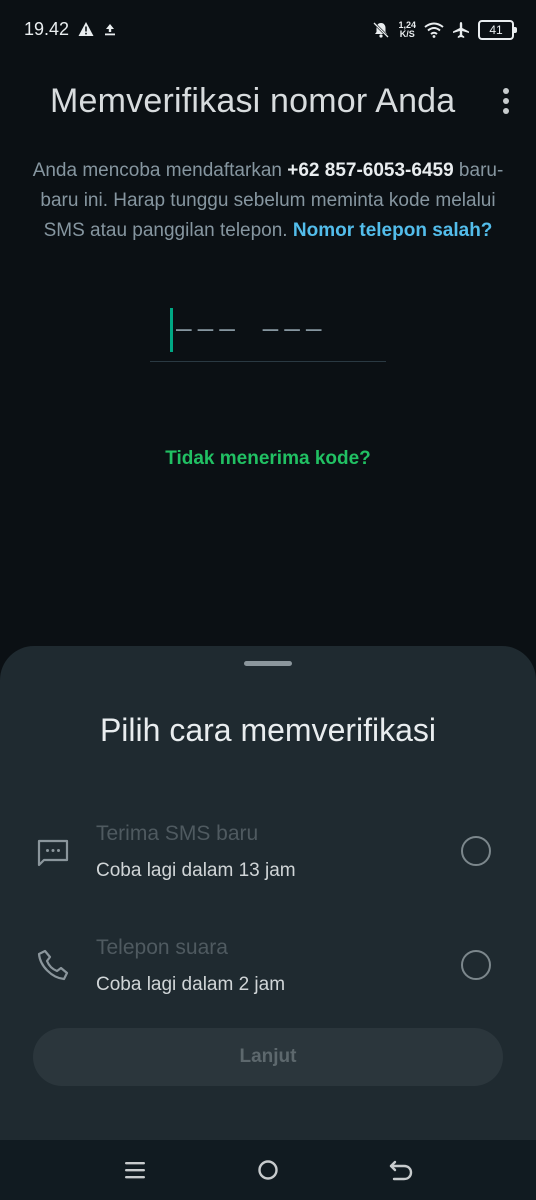 This screenshot has height=1200, width=536. What do you see at coordinates (393, 230) in the screenshot?
I see `wrong-number-link: Nomor telepon salah?` at bounding box center [393, 230].